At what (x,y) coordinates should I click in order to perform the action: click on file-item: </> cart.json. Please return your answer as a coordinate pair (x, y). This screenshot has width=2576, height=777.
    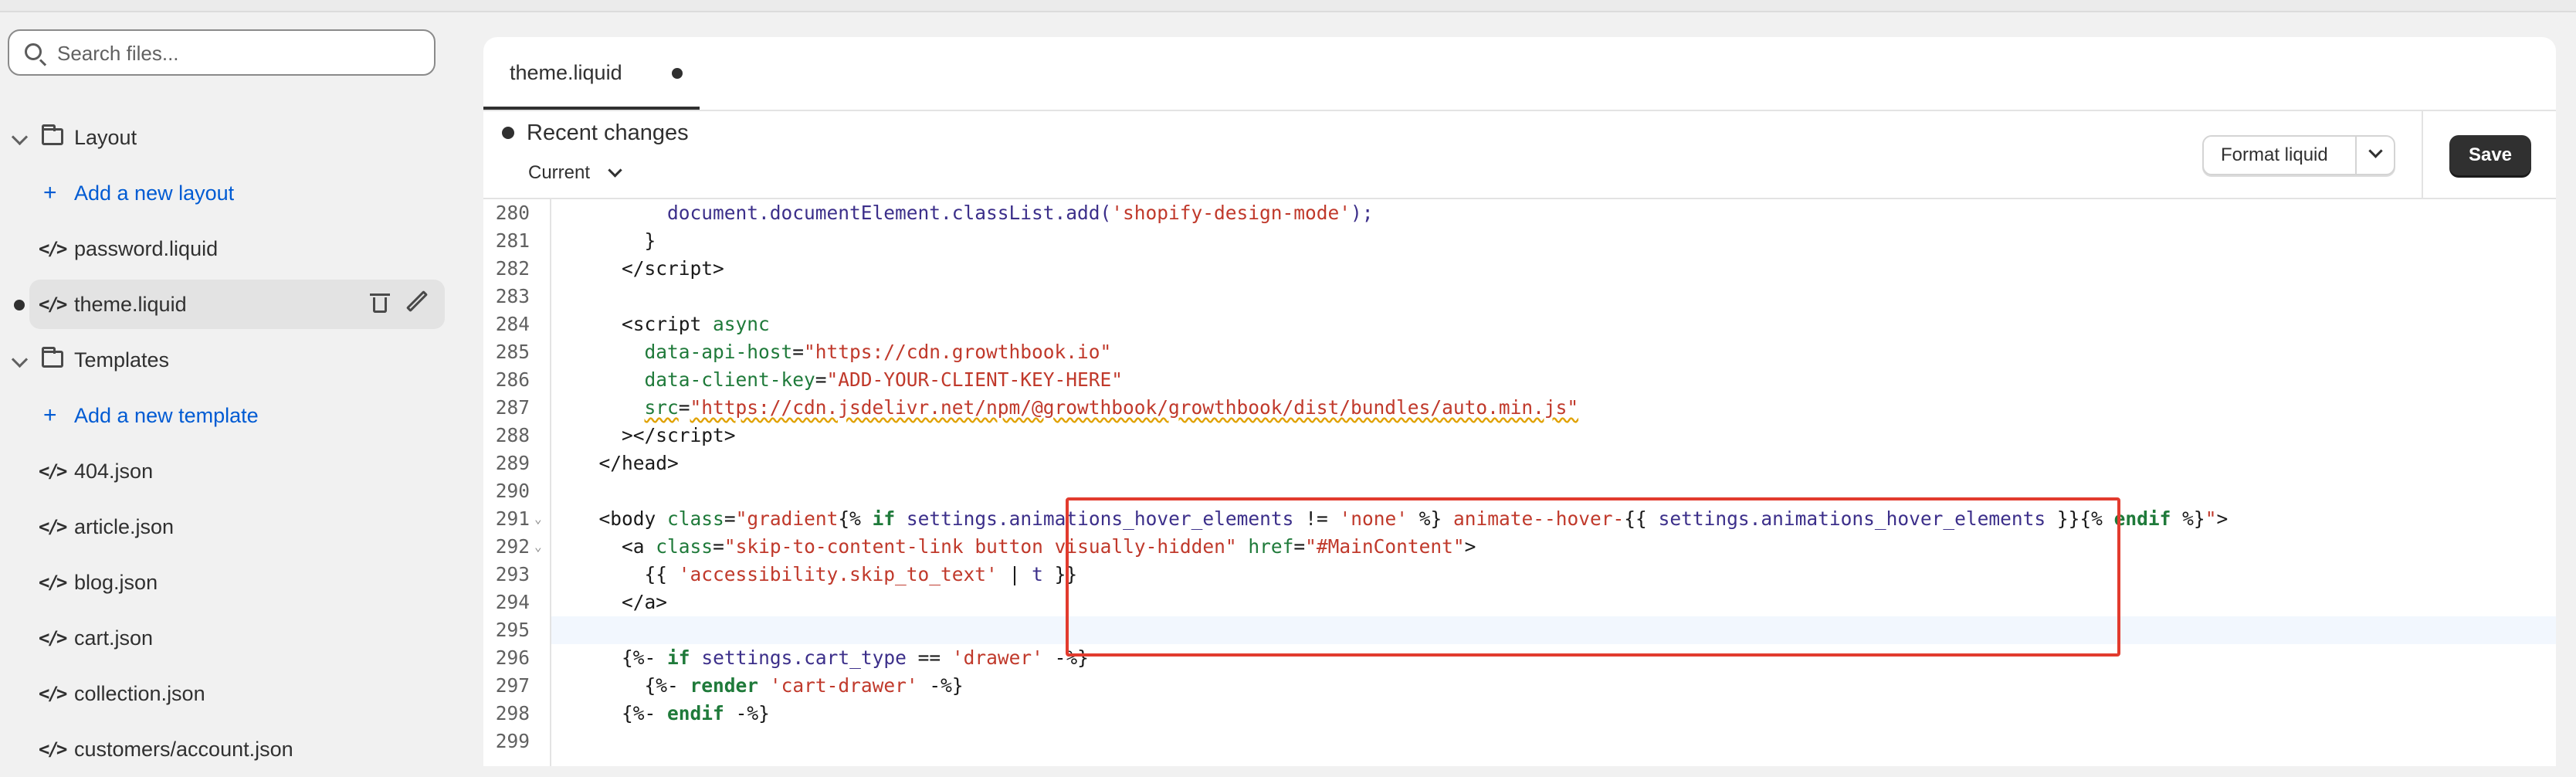
    Looking at the image, I should click on (228, 638).